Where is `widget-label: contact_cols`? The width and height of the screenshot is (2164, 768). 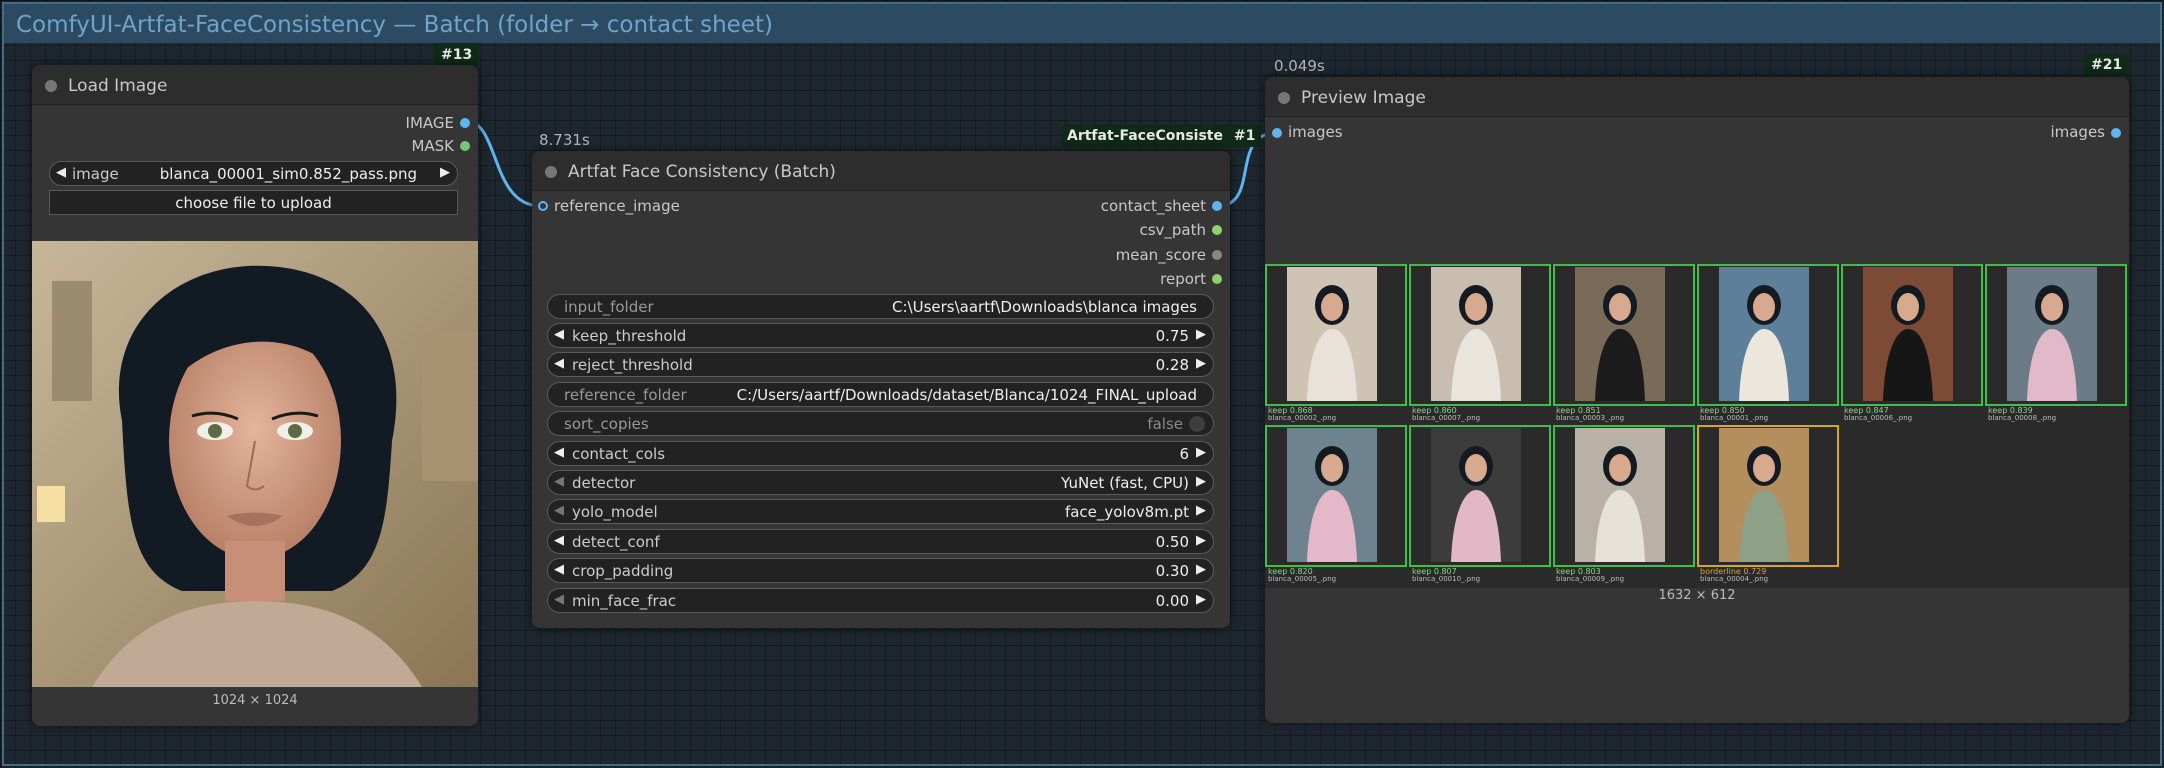 widget-label: contact_cols is located at coordinates (619, 454).